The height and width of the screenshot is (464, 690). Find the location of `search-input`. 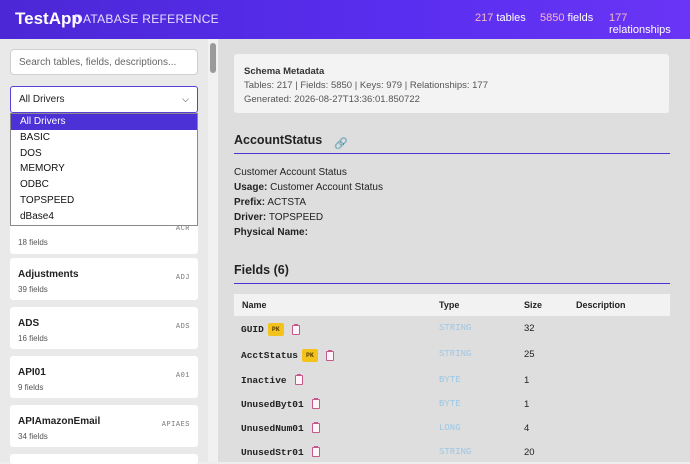

search-input is located at coordinates (104, 62).